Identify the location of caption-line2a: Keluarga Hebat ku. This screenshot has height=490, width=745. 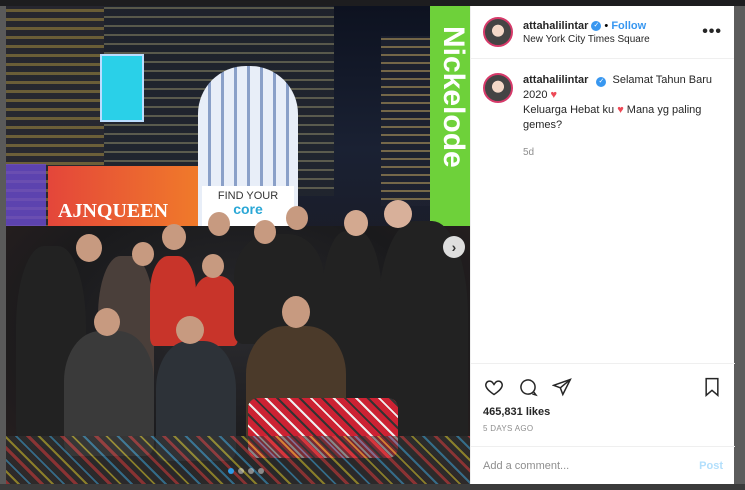
(569, 110).